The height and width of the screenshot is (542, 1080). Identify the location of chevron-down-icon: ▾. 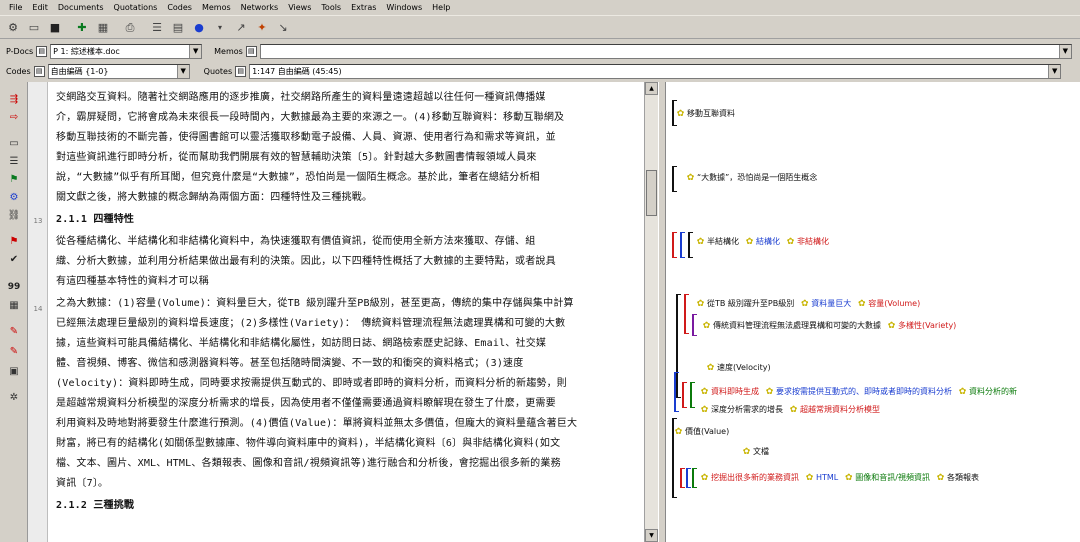
(220, 28).